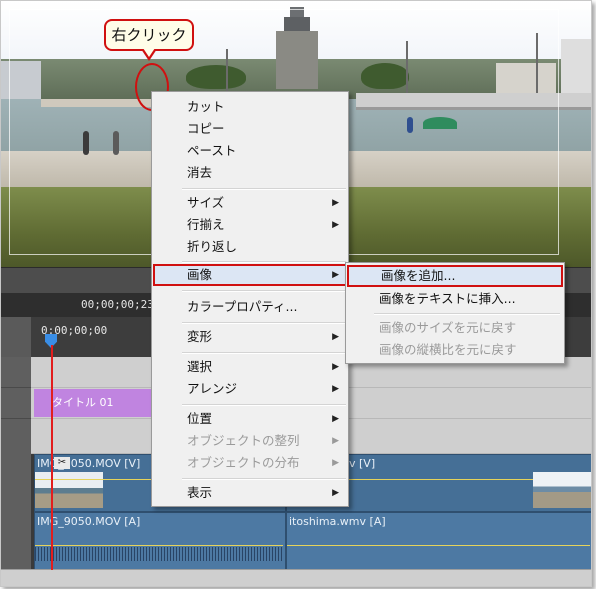 The image size is (596, 589). What do you see at coordinates (250, 493) in the screenshot?
I see `menu-item-view: 表示 ▶` at bounding box center [250, 493].